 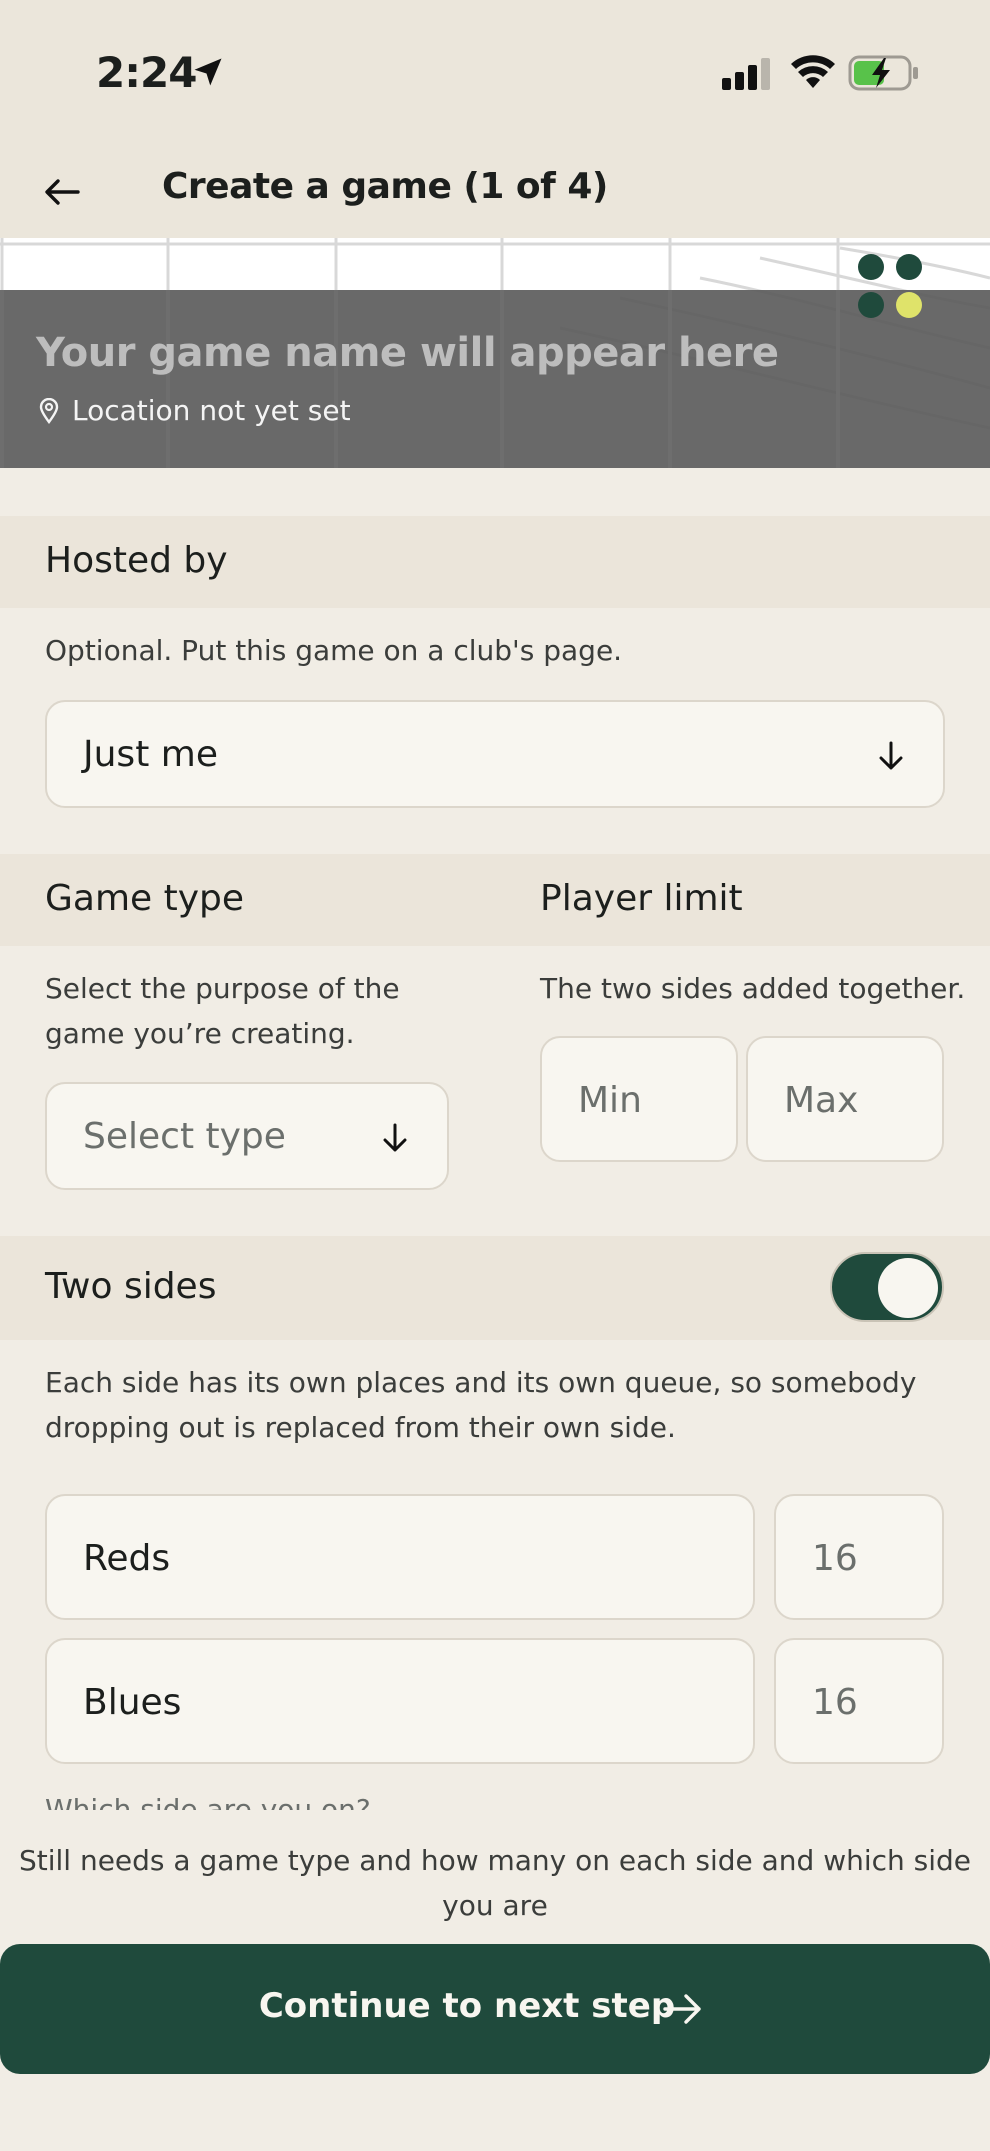 What do you see at coordinates (835, 1558) in the screenshot?
I see `side-1-count: 16` at bounding box center [835, 1558].